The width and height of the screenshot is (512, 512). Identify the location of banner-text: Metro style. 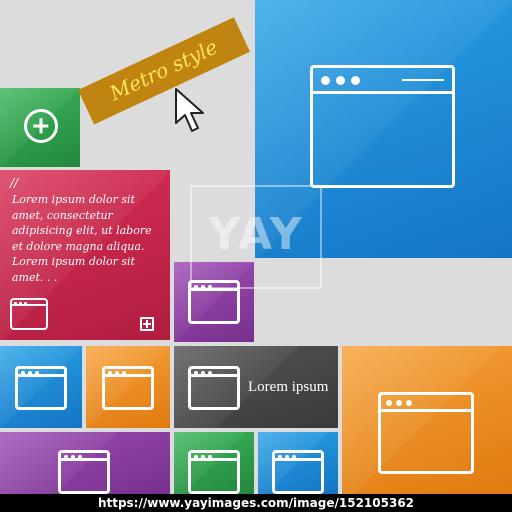
(163, 70).